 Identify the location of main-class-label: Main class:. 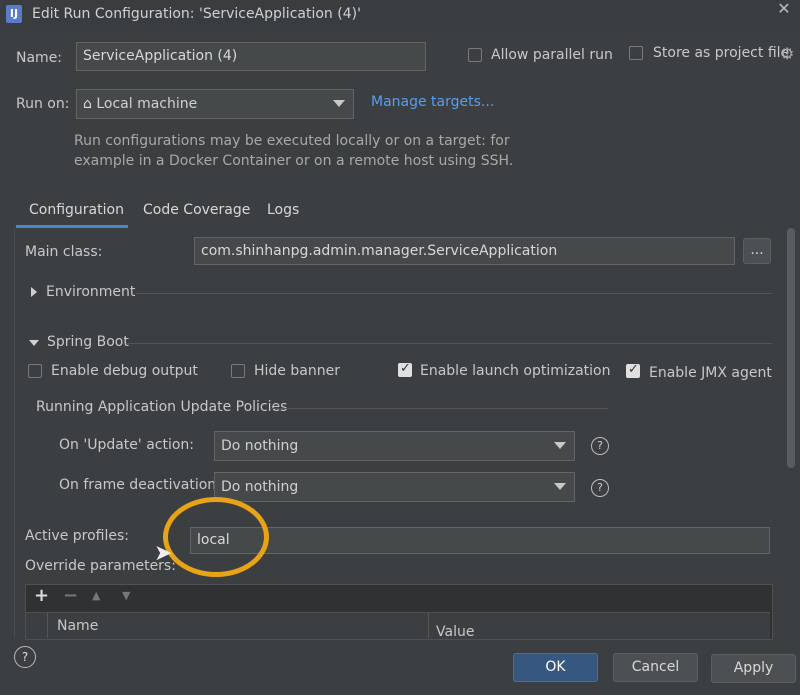
(64, 252).